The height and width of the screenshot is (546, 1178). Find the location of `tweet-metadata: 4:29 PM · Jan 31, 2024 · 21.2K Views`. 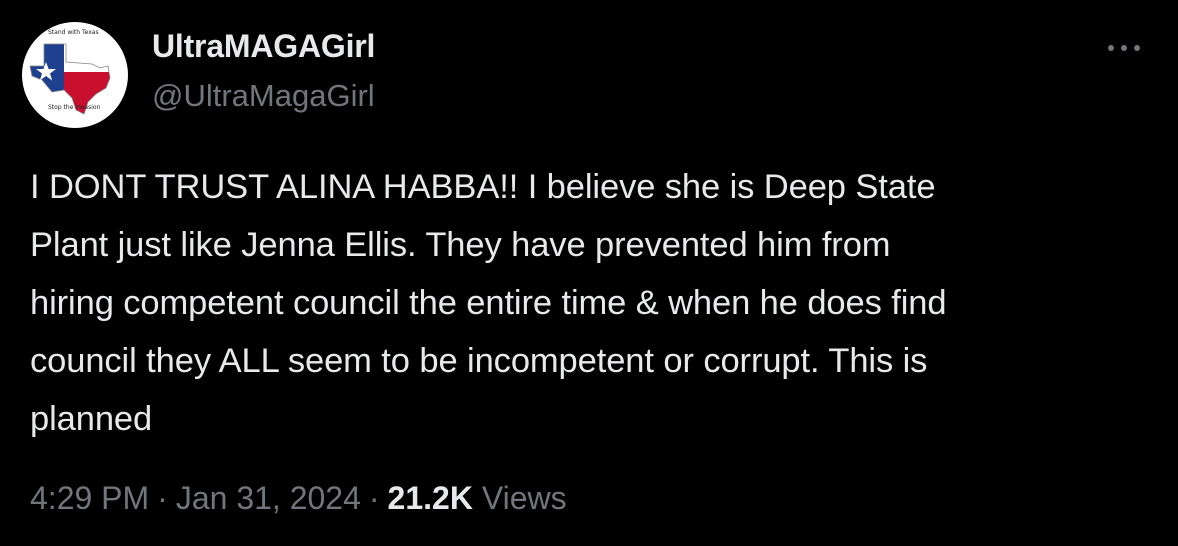

tweet-metadata: 4:29 PM · Jan 31, 2024 · 21.2K Views is located at coordinates (298, 498).